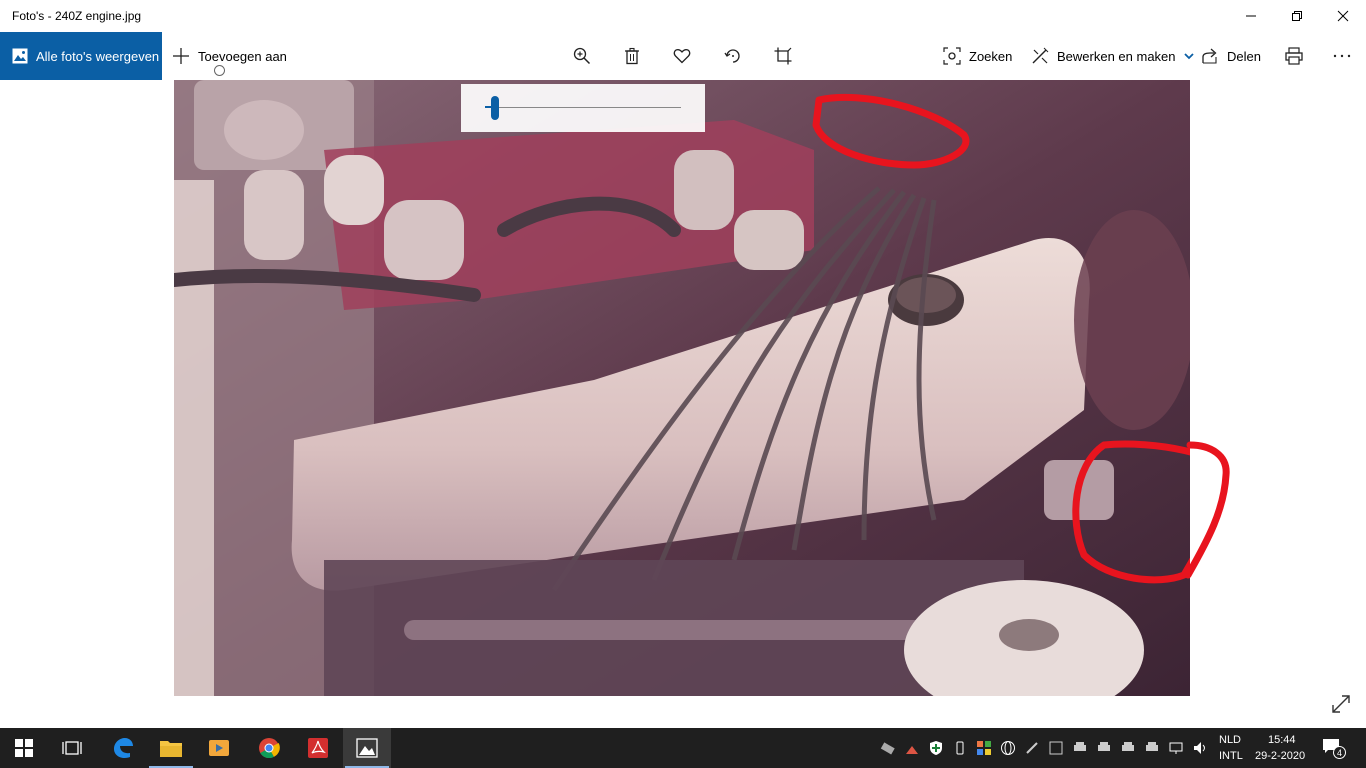 Image resolution: width=1366 pixels, height=768 pixels. What do you see at coordinates (1207, 510) in the screenshot?
I see `annotation-overflow` at bounding box center [1207, 510].